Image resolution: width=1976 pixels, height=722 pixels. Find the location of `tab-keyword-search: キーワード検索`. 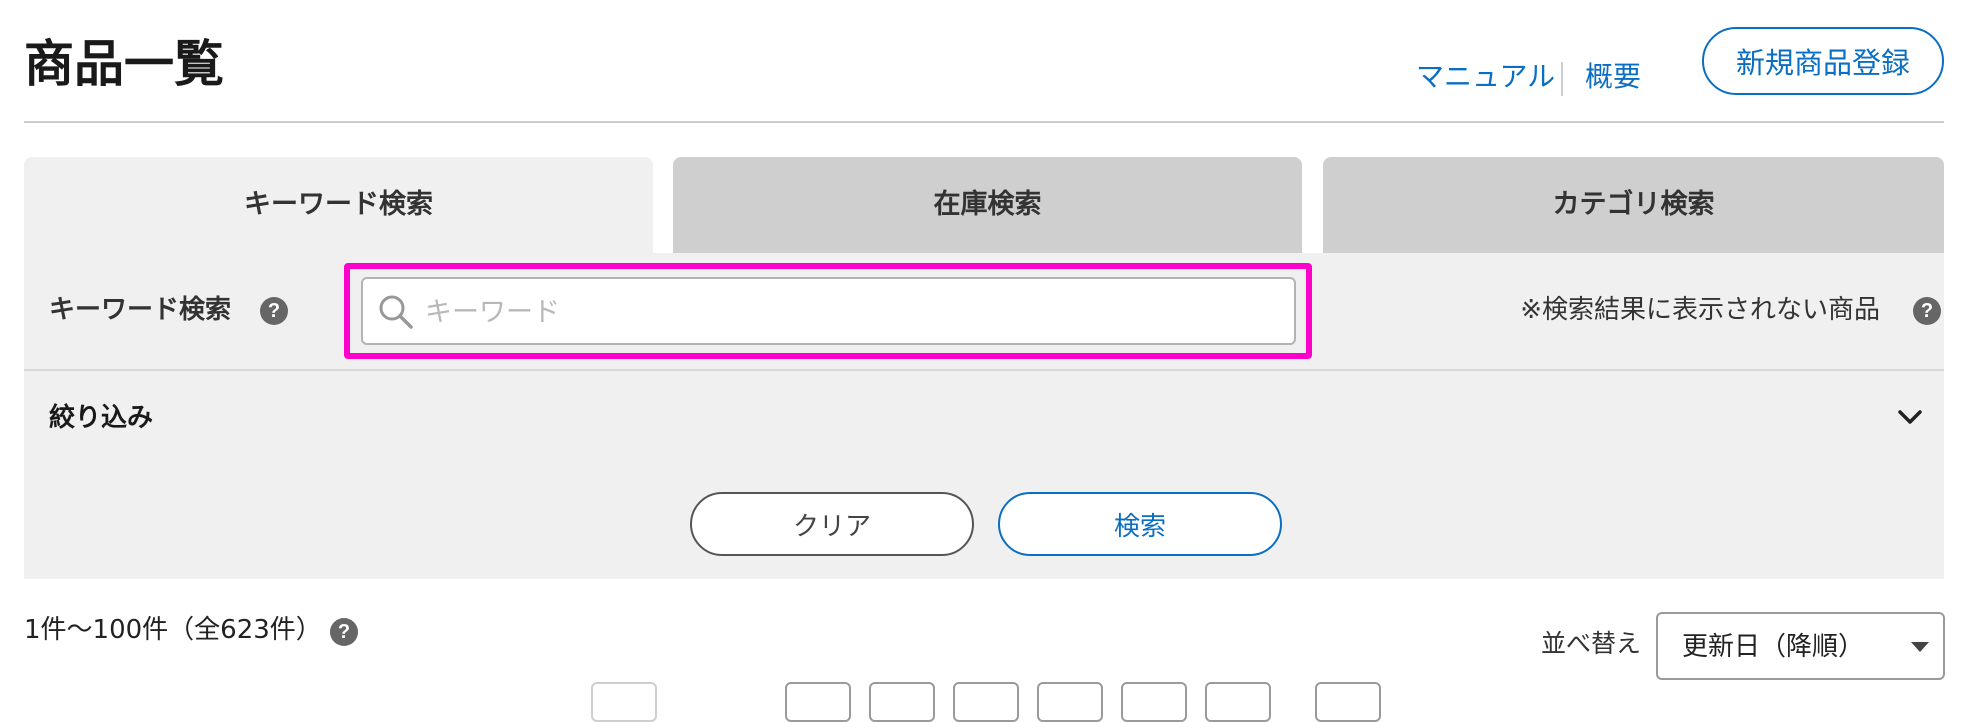

tab-keyword-search: キーワード検索 is located at coordinates (338, 205).